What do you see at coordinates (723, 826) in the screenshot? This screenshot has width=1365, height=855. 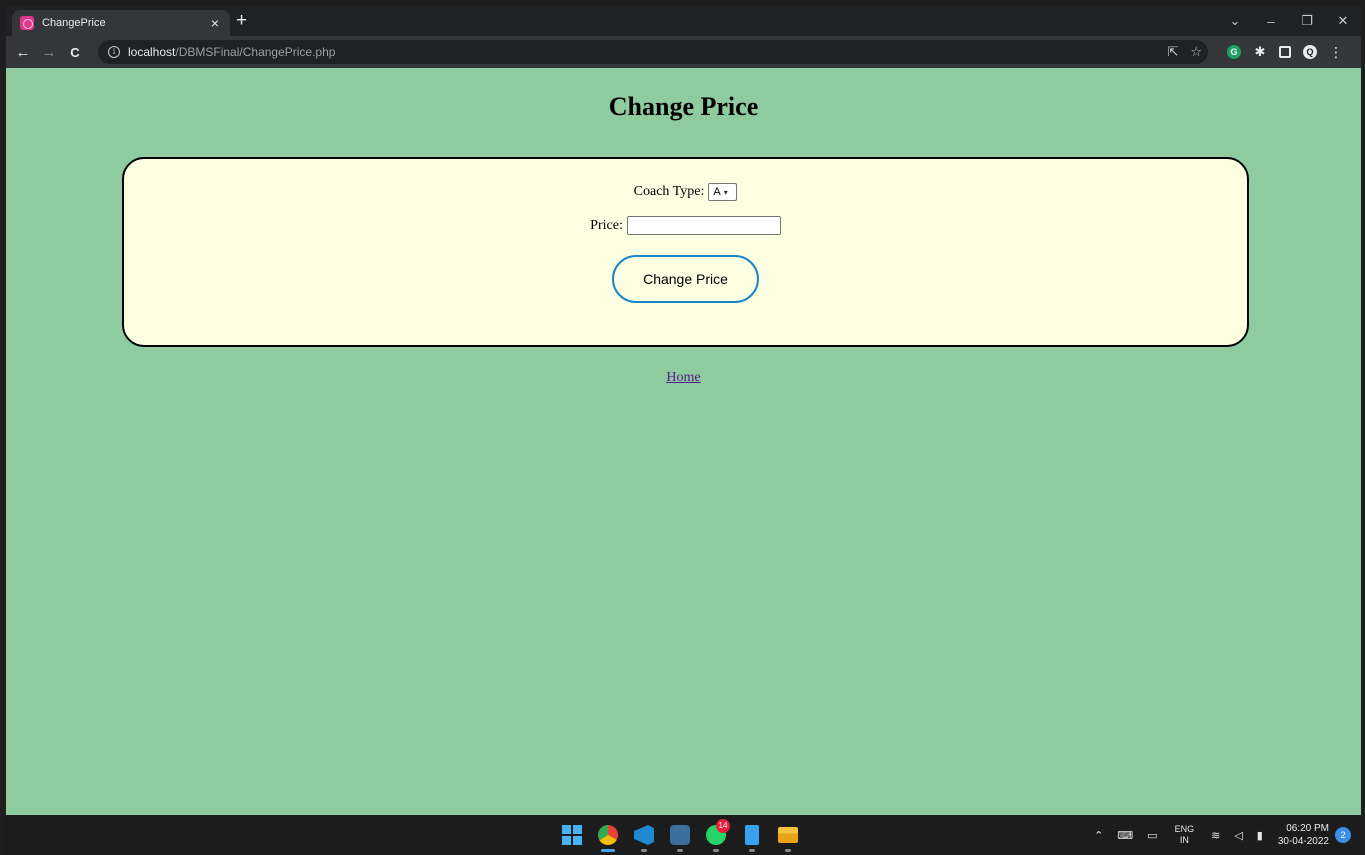 I see `whatsapp-unread-badge: 14` at bounding box center [723, 826].